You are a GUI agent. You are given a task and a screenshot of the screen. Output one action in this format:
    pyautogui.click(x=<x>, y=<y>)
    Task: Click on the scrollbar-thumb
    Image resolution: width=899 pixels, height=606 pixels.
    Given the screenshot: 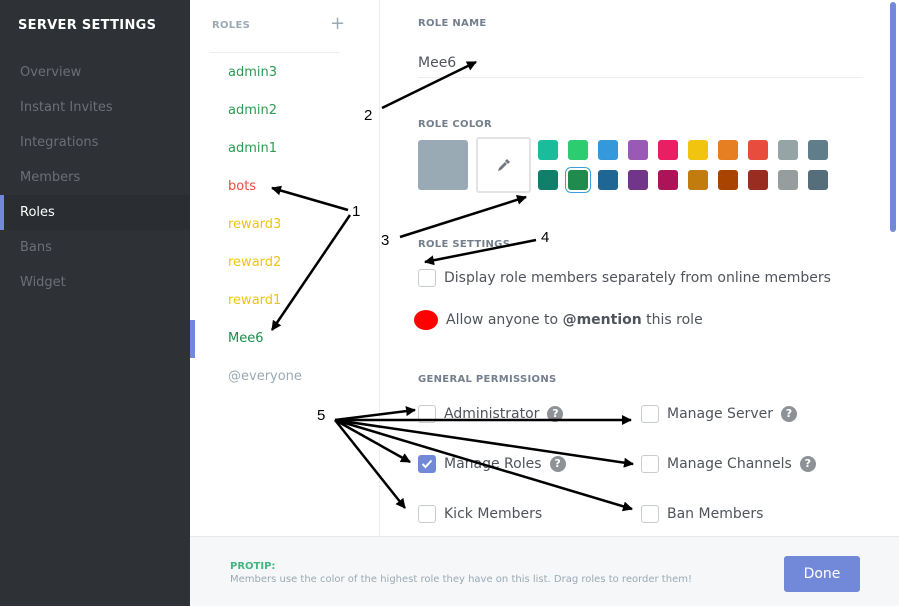 What is the action you would take?
    pyautogui.click(x=893, y=117)
    